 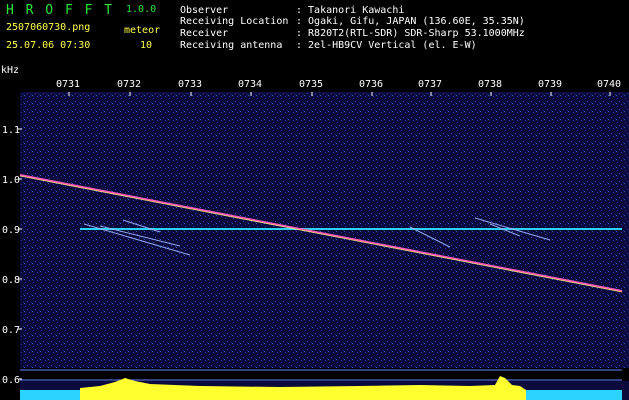 What do you see at coordinates (60, 10) in the screenshot?
I see `app-name: H R O F F T` at bounding box center [60, 10].